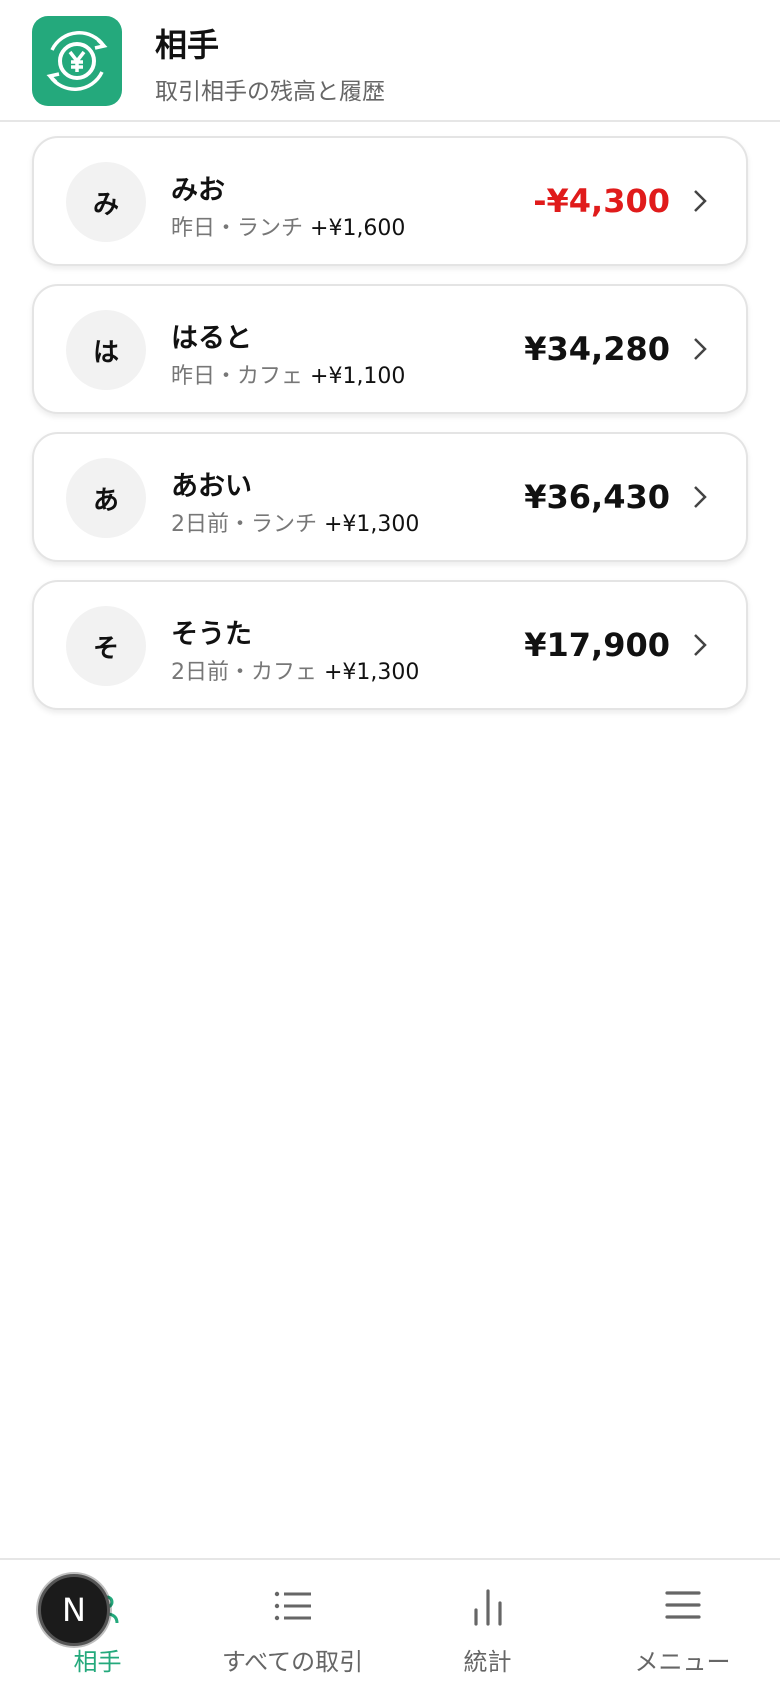 Image resolution: width=780 pixels, height=1688 pixels. What do you see at coordinates (292, 1662) in the screenshot?
I see `tab-label: すべての取引` at bounding box center [292, 1662].